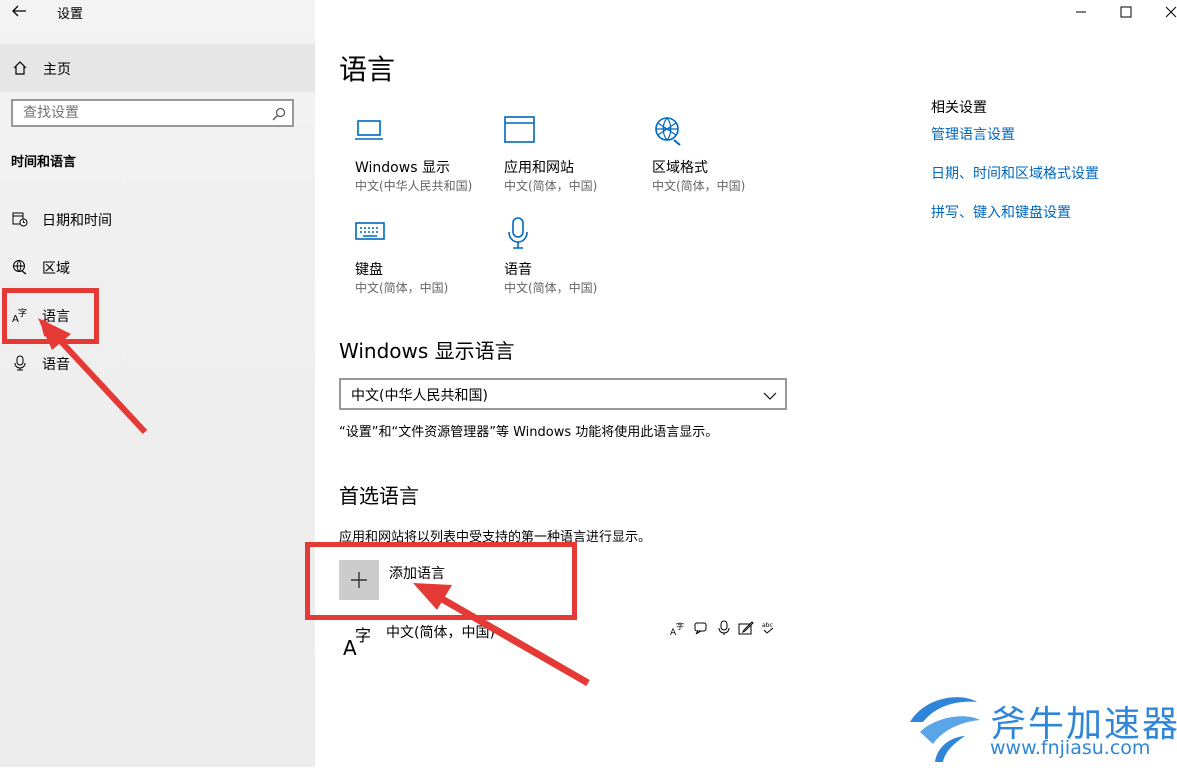  I want to click on sidebar-item-label: 语音, so click(56, 365).